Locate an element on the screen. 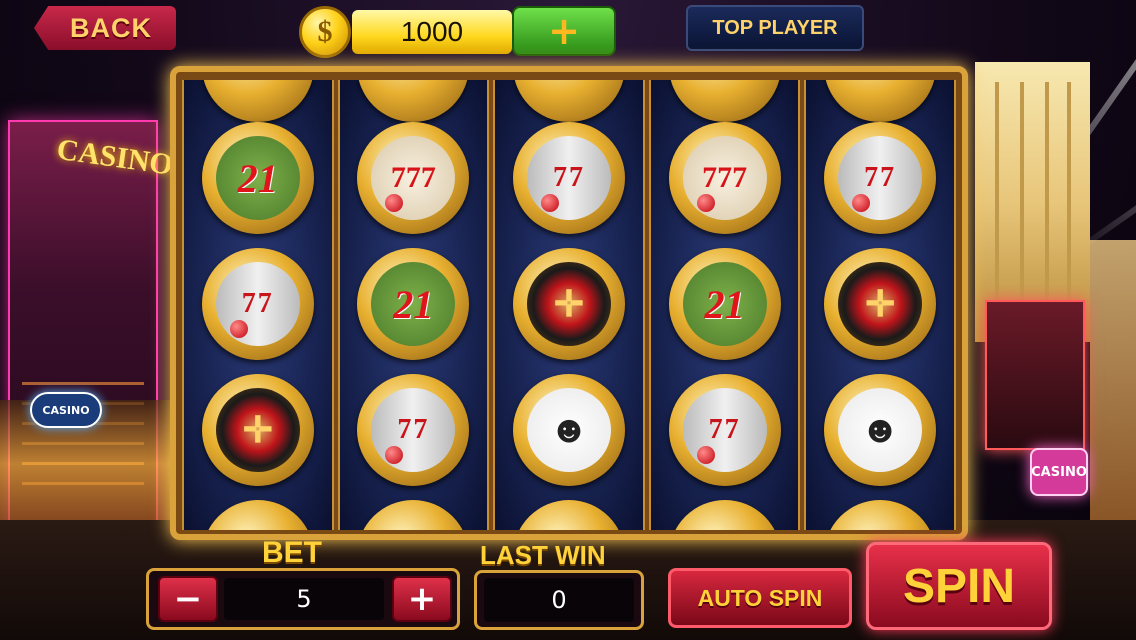  last-win-label: LAST WIN is located at coordinates (543, 555).